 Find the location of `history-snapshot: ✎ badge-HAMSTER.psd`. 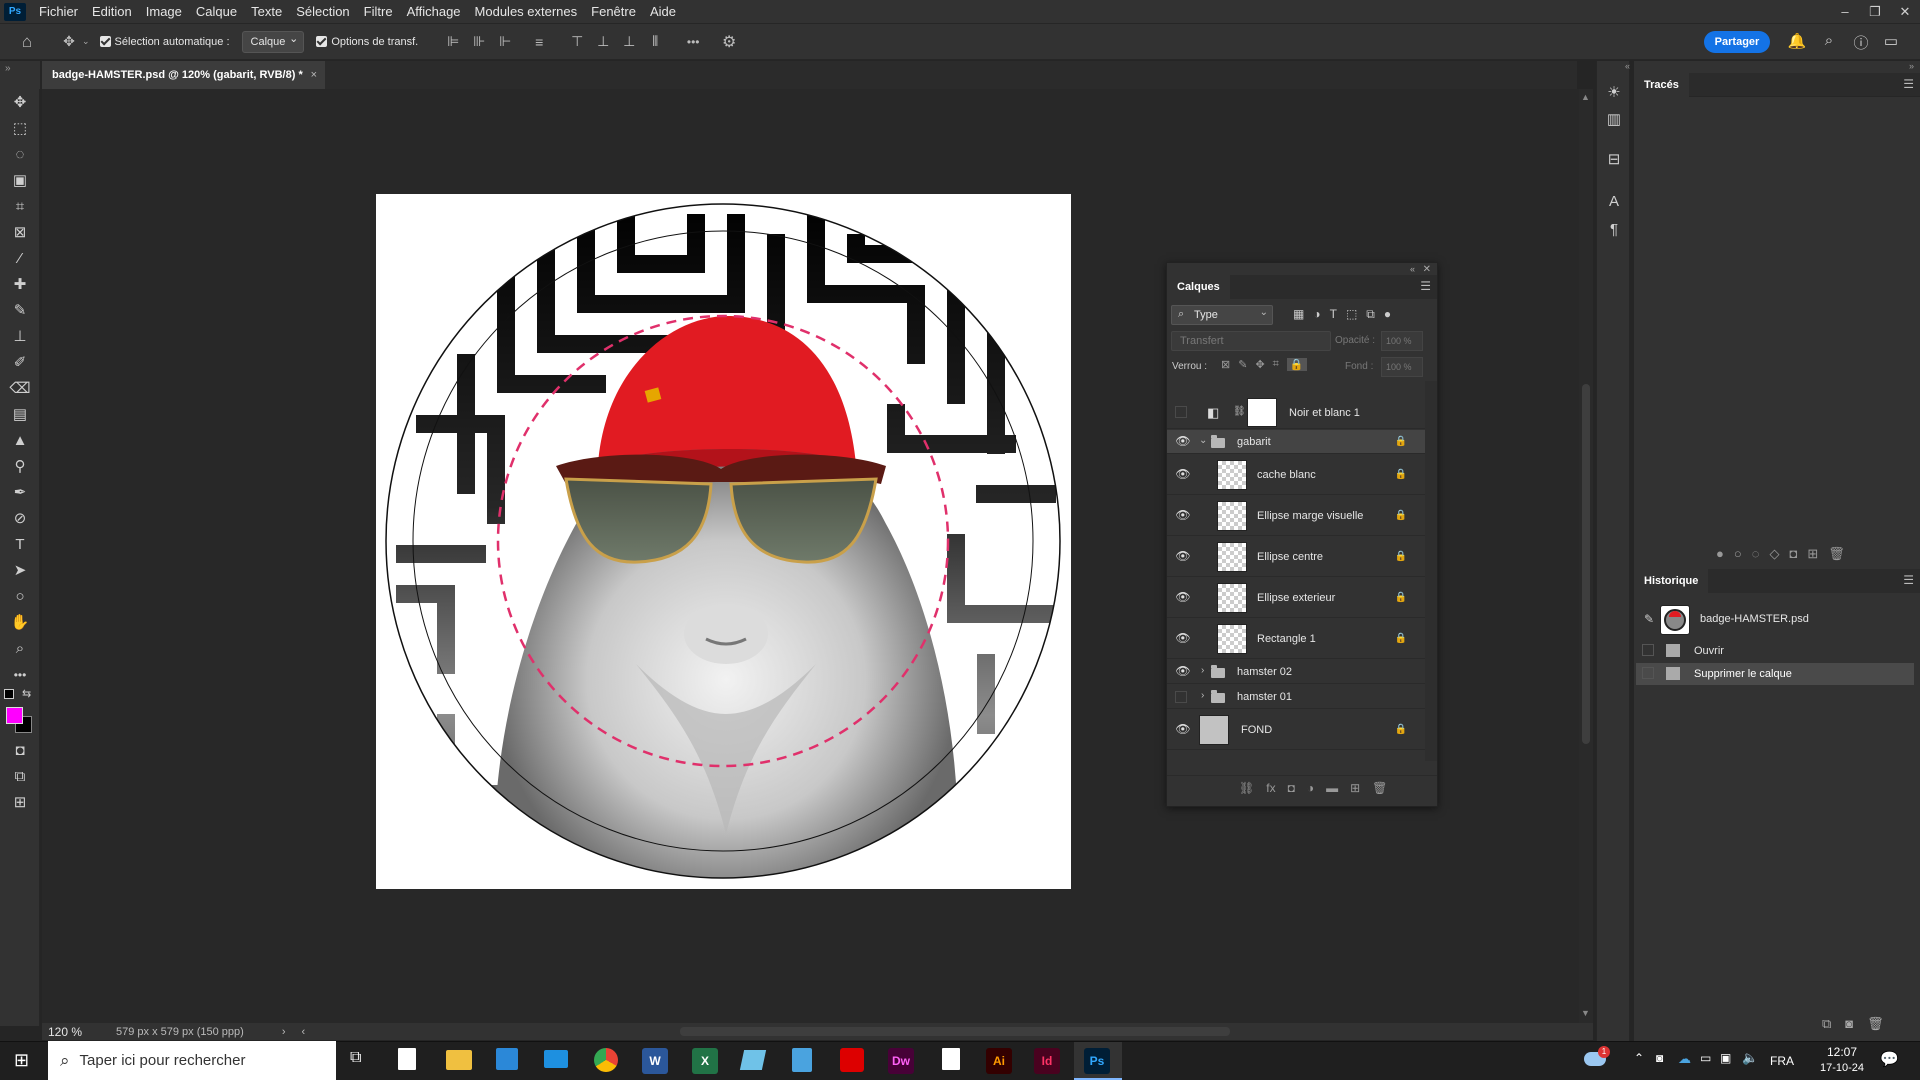

history-snapshot: ✎ badge-HAMSTER.psd is located at coordinates (1776, 620).